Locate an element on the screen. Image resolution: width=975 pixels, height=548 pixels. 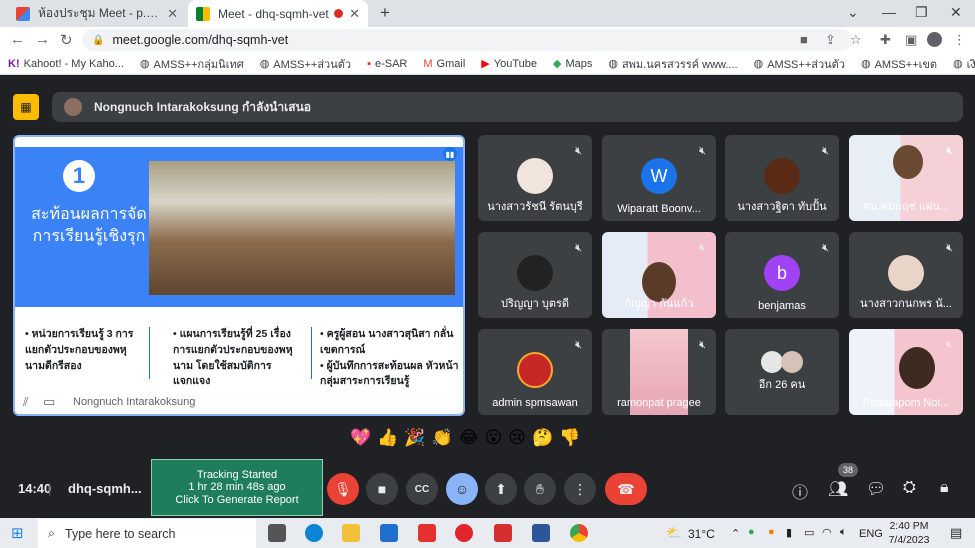
avatar: b is located at coordinates (782, 273).